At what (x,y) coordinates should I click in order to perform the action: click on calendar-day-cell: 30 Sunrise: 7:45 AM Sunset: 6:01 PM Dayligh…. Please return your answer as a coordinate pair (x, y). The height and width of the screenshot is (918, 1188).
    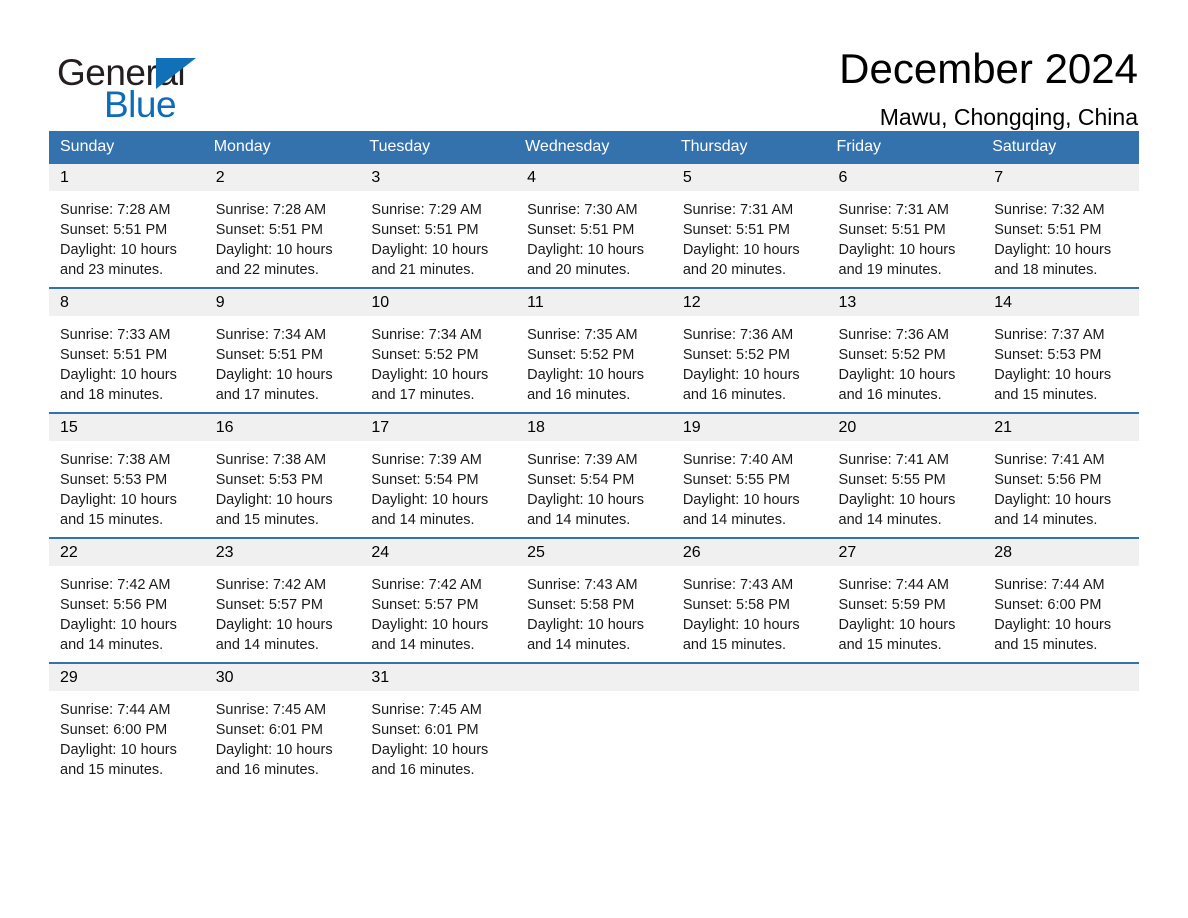
    Looking at the image, I should click on (282, 724).